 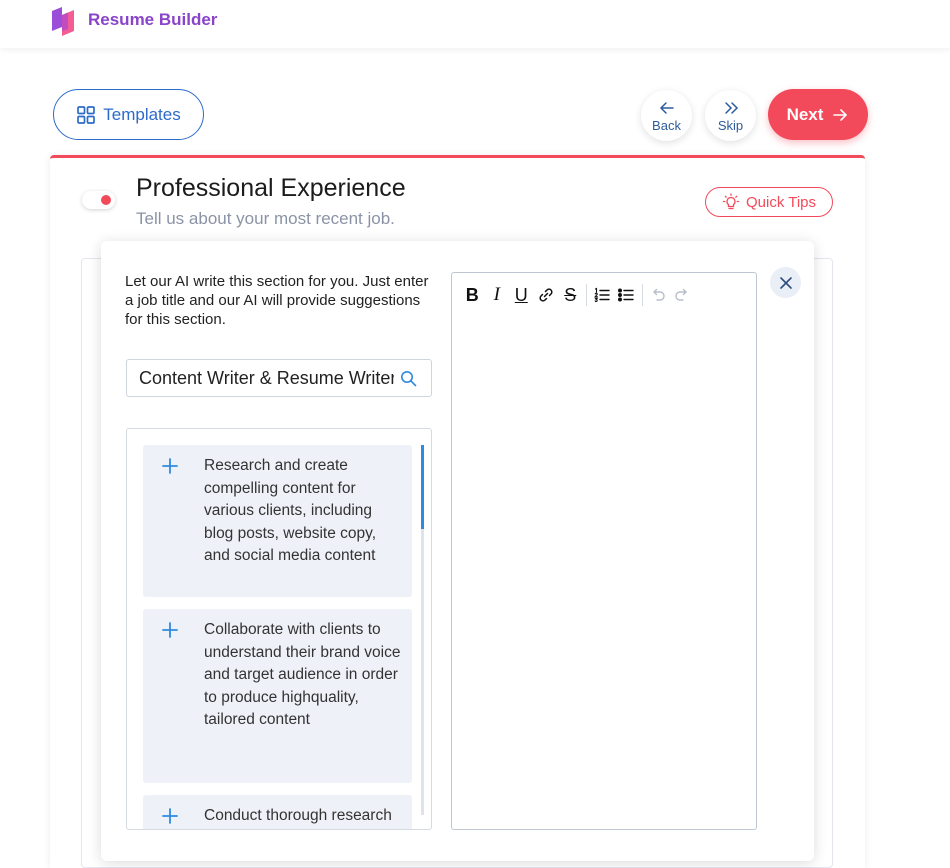 I want to click on next-label: Next, so click(x=805, y=114).